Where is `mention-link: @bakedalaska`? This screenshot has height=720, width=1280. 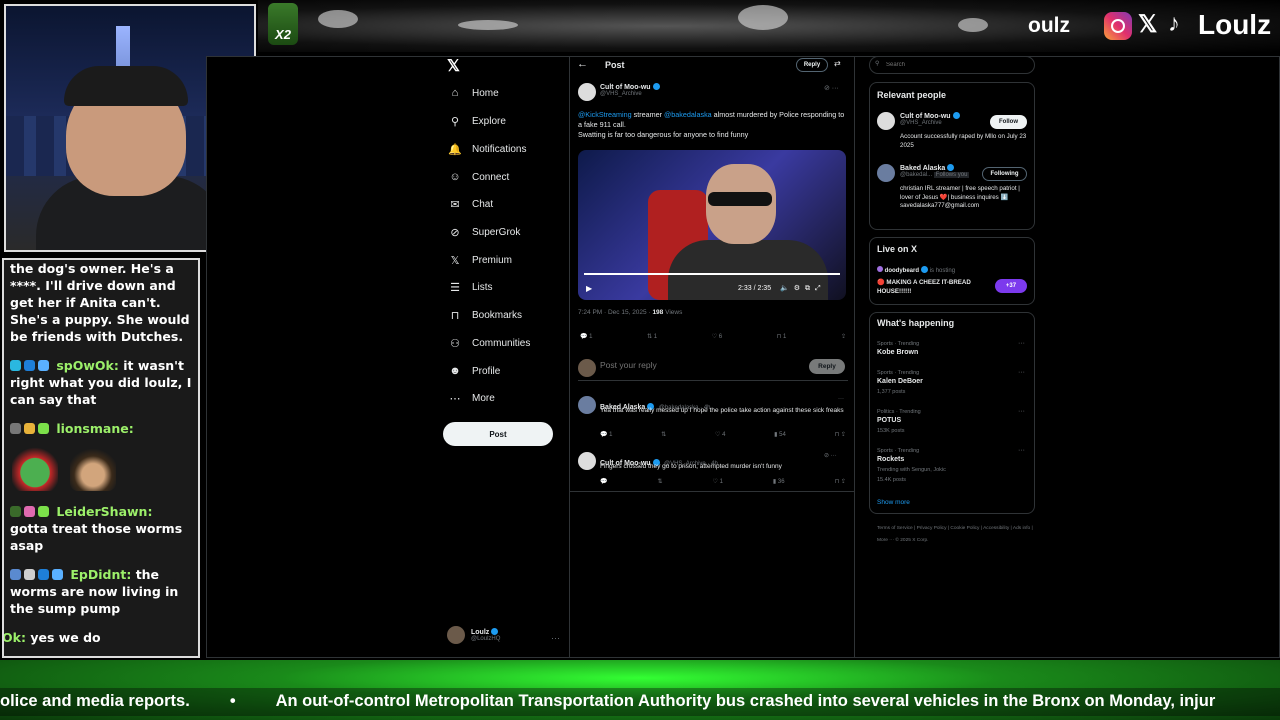
mention-link: @bakedalaska is located at coordinates (688, 114).